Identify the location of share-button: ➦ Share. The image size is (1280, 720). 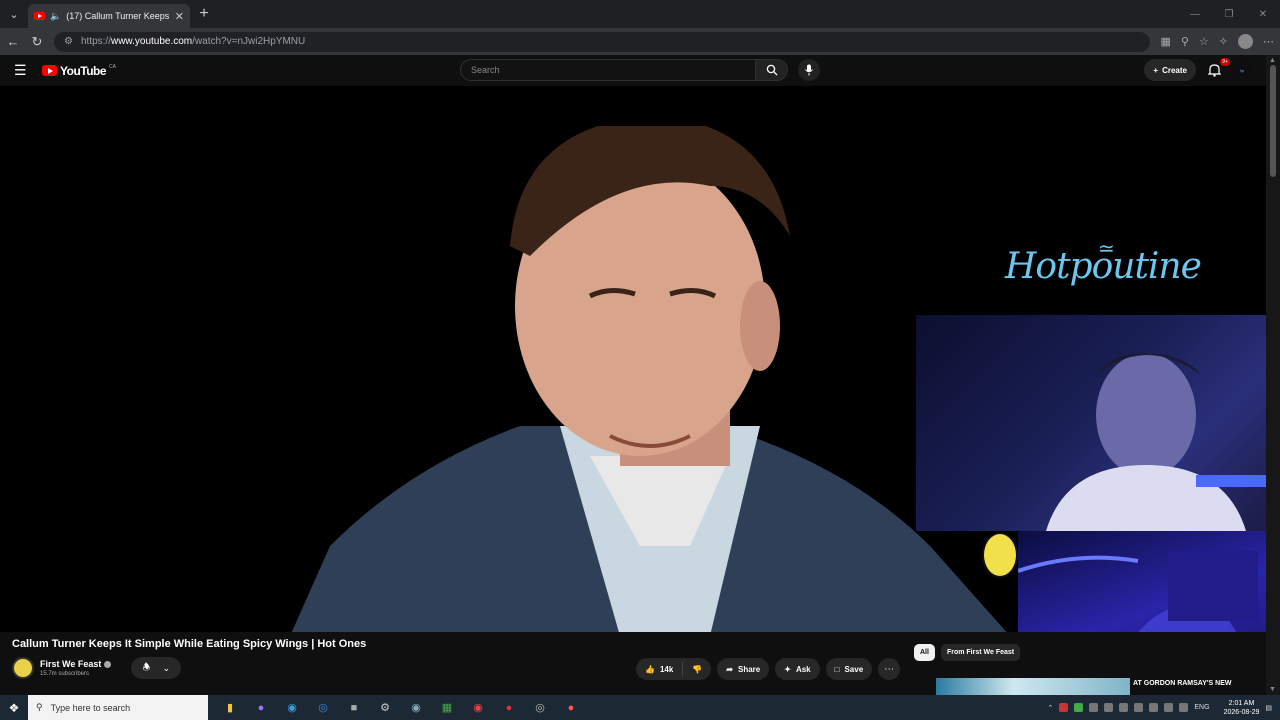
(743, 669).